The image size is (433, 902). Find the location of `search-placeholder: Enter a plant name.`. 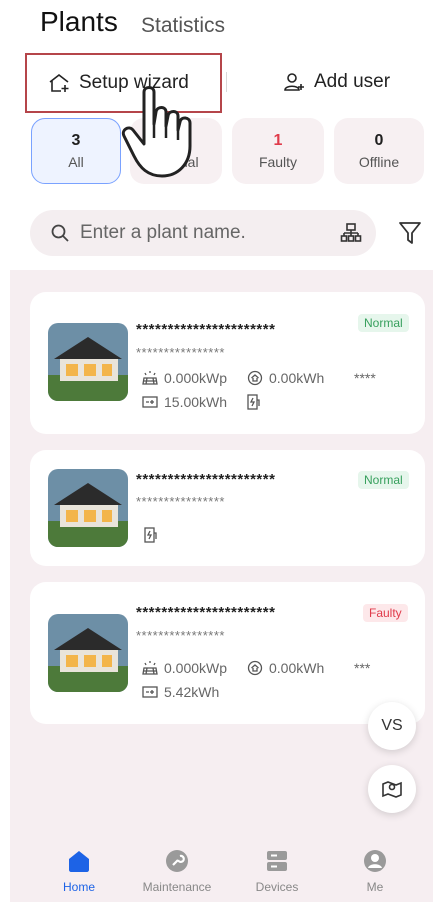

search-placeholder: Enter a plant name. is located at coordinates (163, 232).